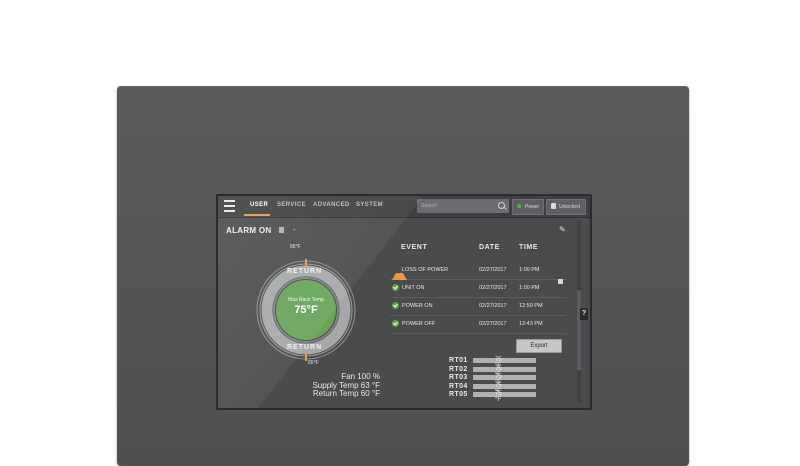 The image size is (800, 466). What do you see at coordinates (579, 330) in the screenshot?
I see `scrollbar-thumb` at bounding box center [579, 330].